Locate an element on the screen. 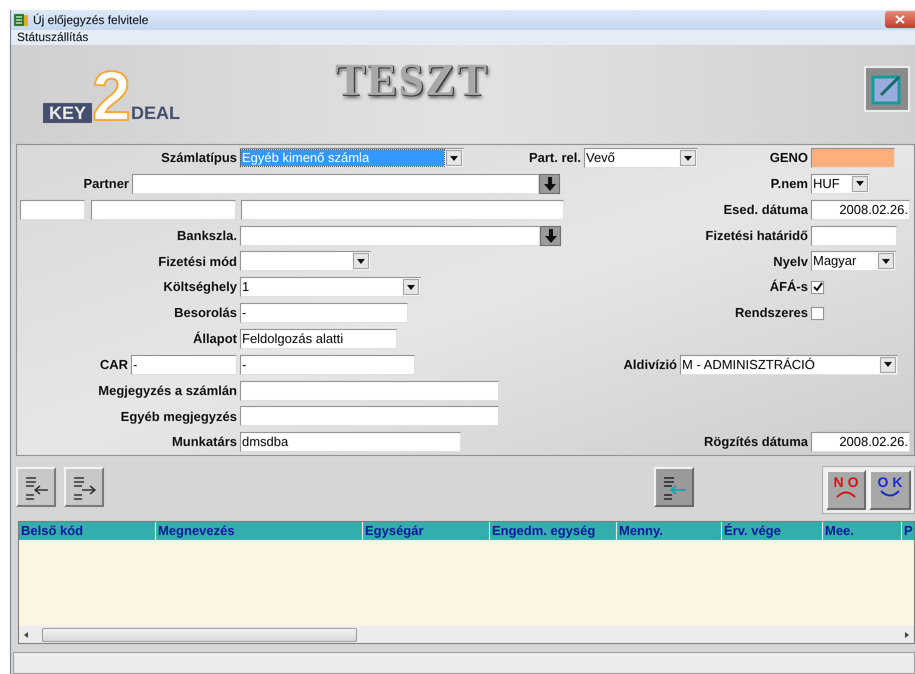  column-header: Érv. vége is located at coordinates (772, 531).